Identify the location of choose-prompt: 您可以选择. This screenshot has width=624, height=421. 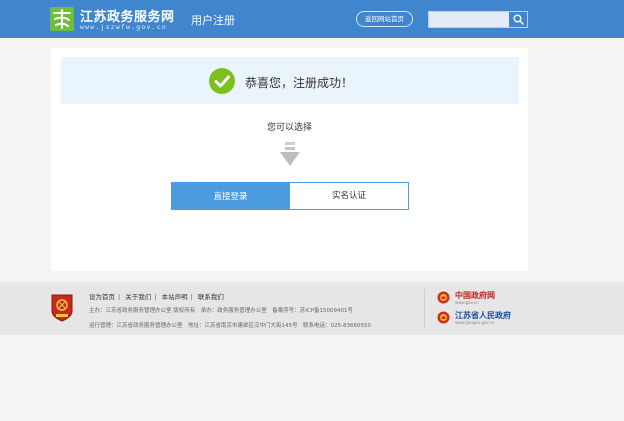
(289, 128).